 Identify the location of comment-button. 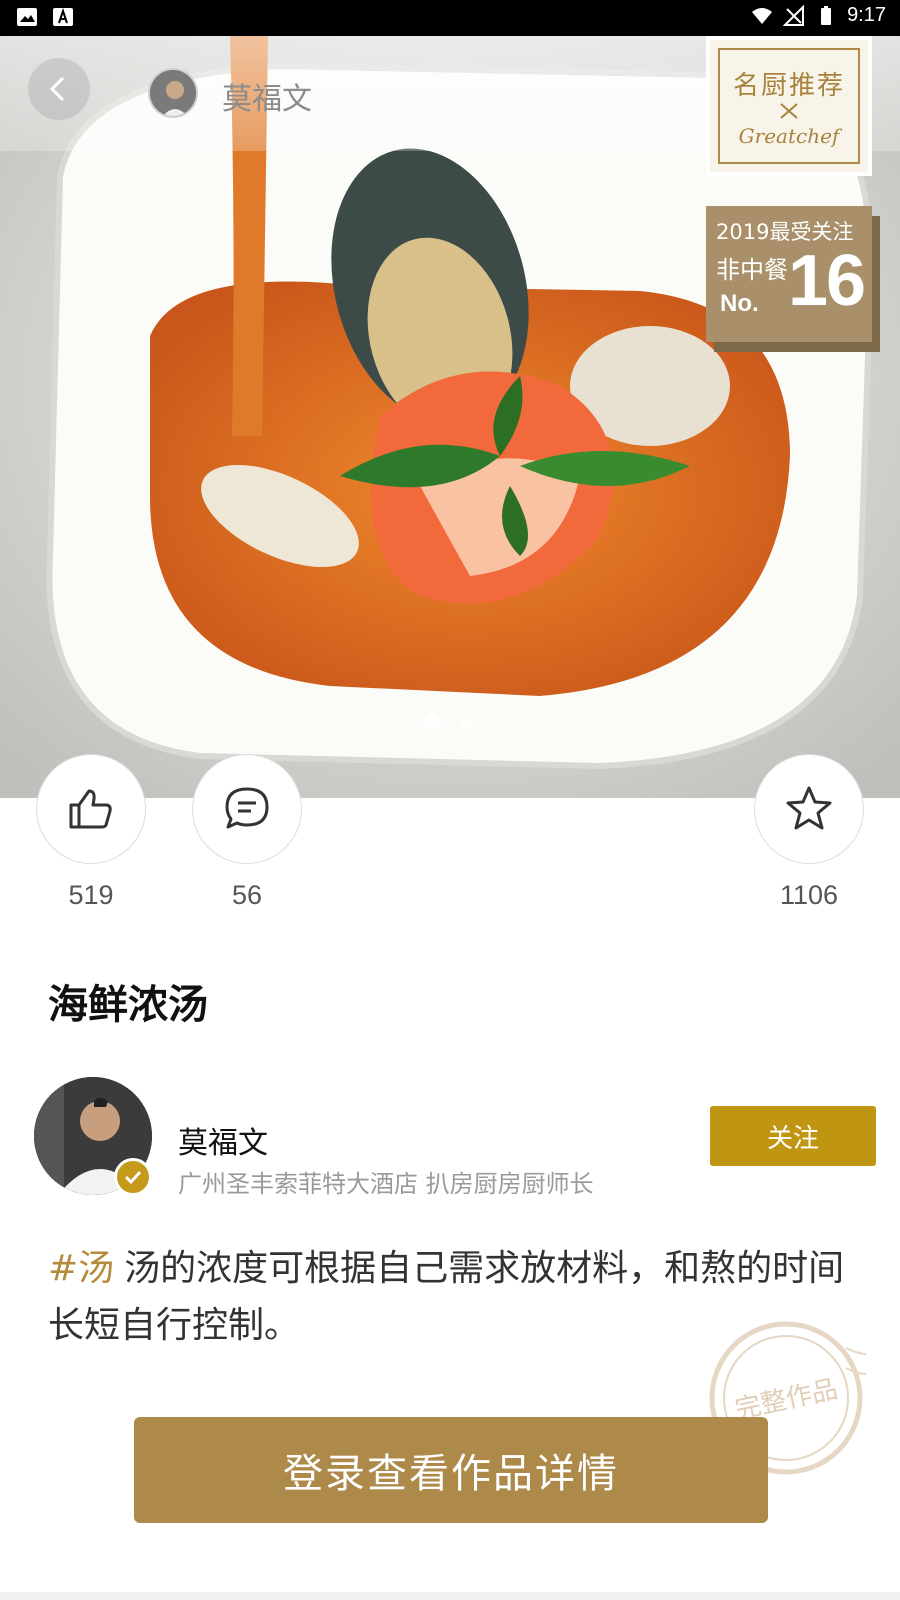
(247, 809).